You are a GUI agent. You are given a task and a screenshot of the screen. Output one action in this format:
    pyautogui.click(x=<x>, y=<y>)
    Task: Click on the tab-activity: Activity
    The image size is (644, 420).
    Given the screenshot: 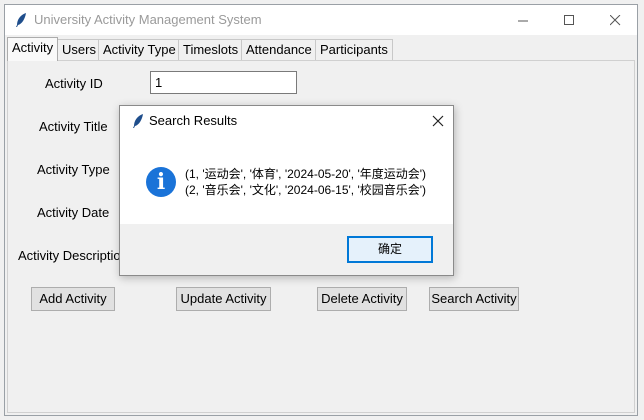 What is the action you would take?
    pyautogui.click(x=33, y=49)
    